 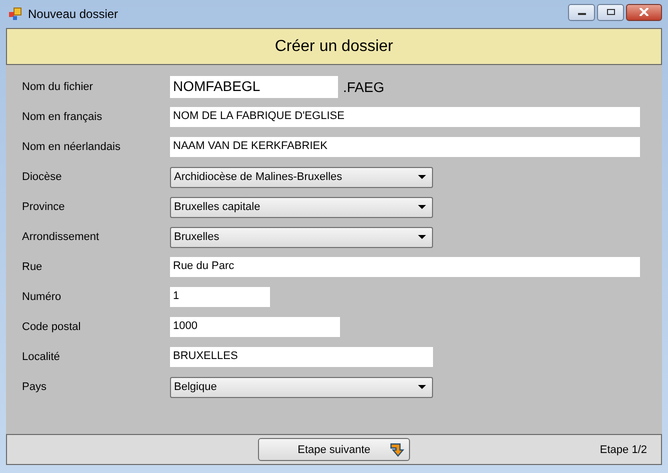 What do you see at coordinates (301, 207) in the screenshot?
I see `dropdown: Bruxelles capitale` at bounding box center [301, 207].